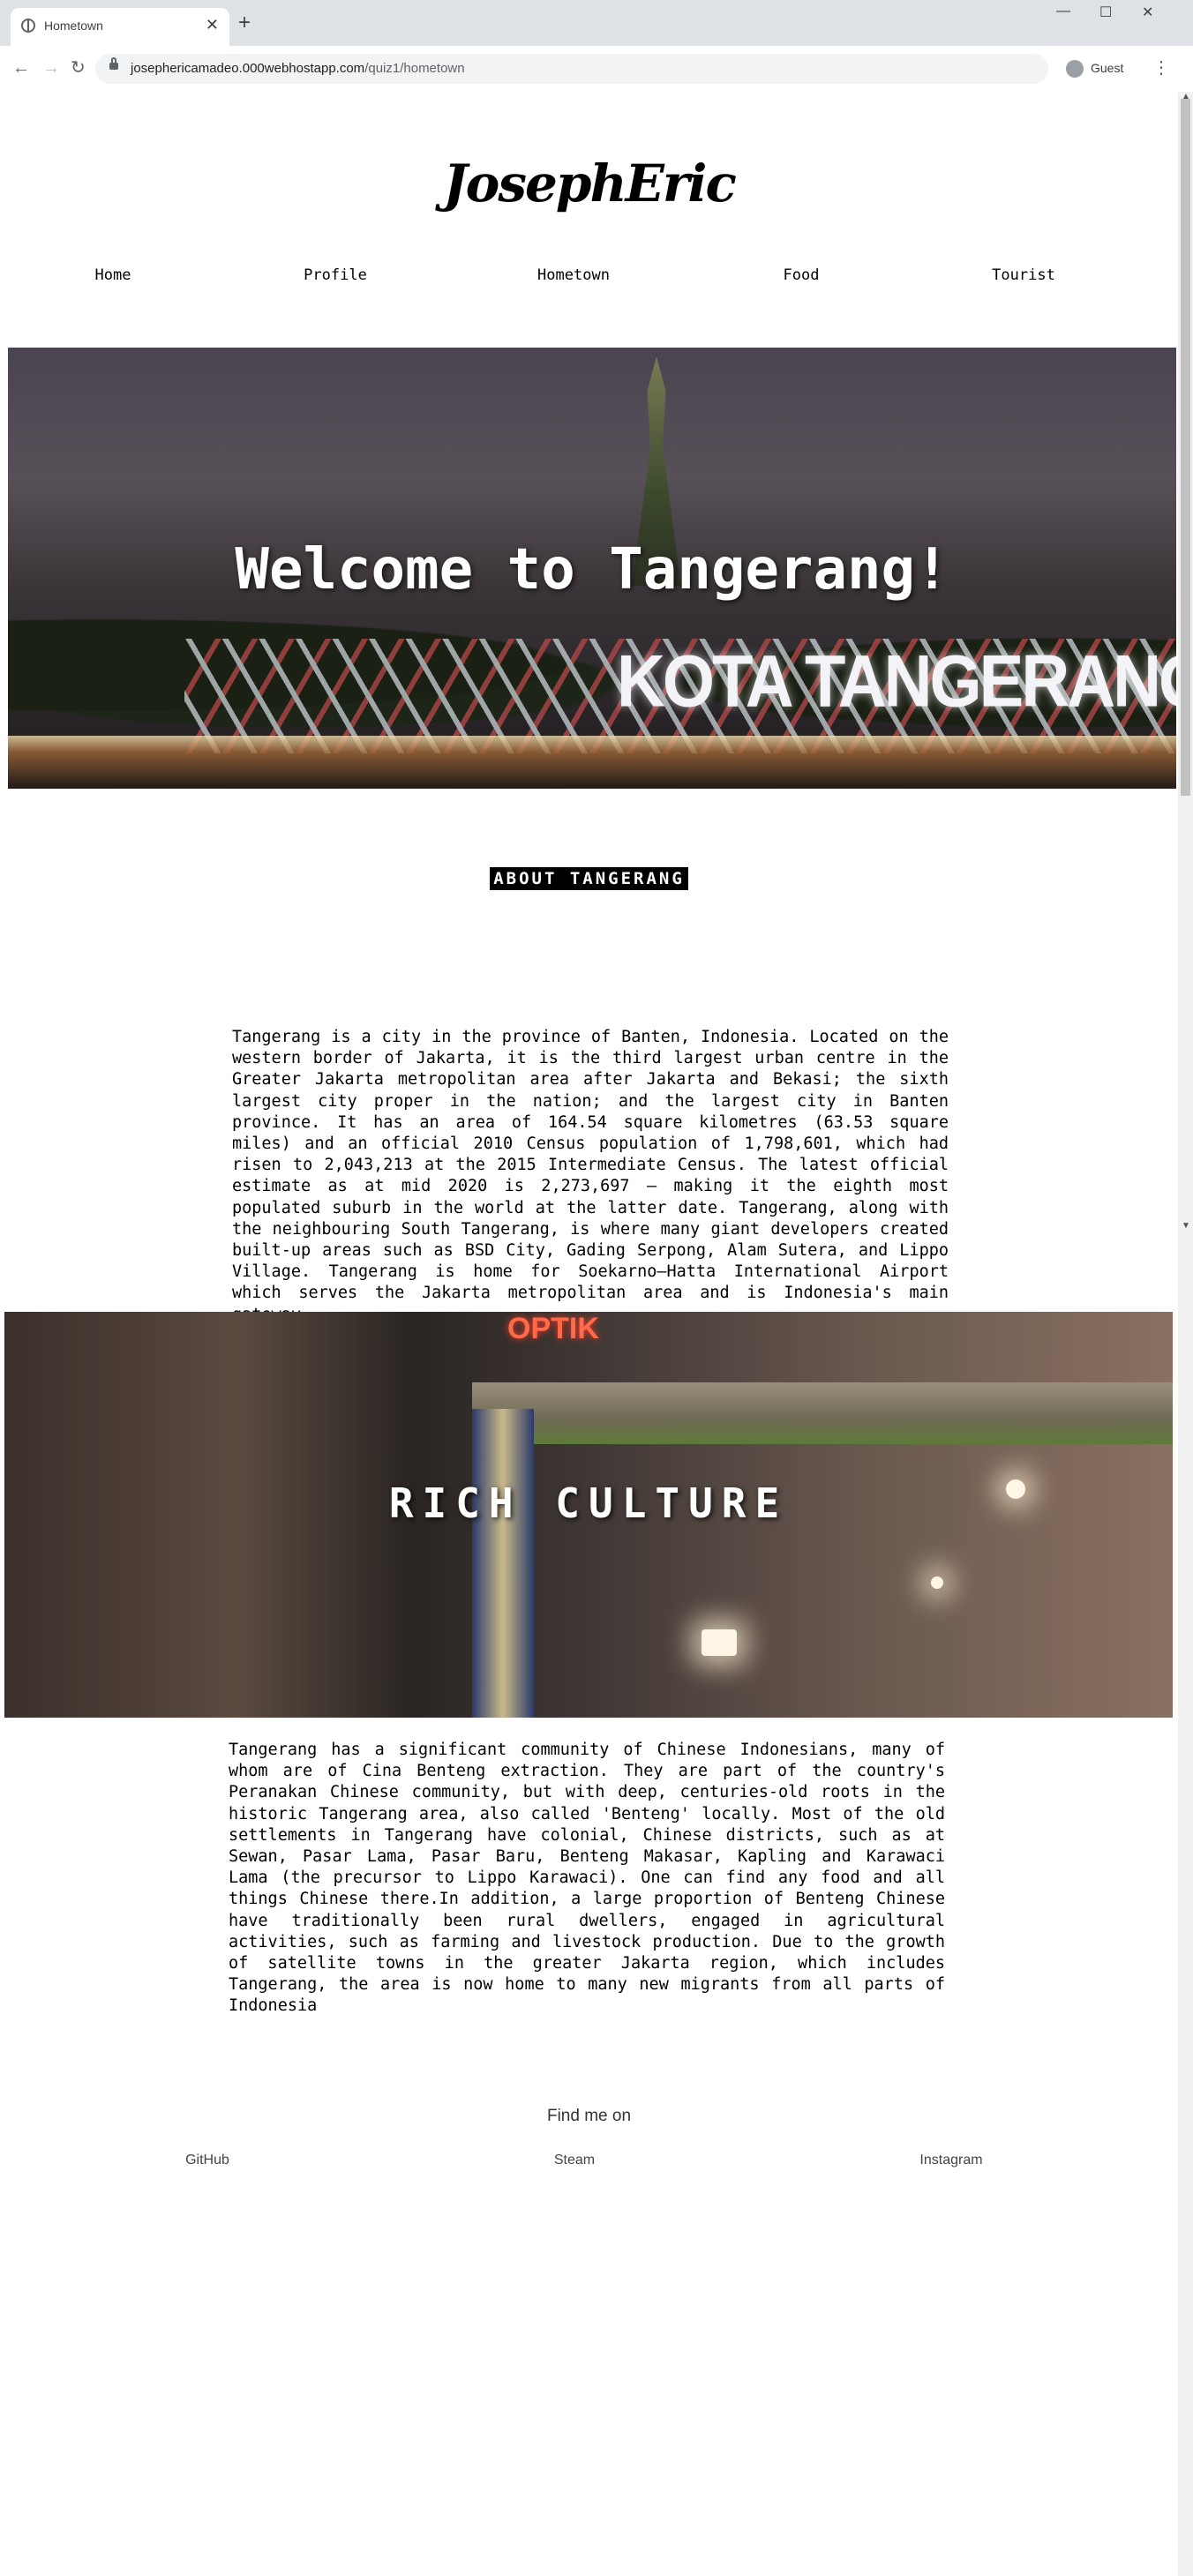 The height and width of the screenshot is (2576, 1193). Describe the element at coordinates (1186, 1226) in the screenshot. I see `scroll-down-arrow-icon: ▼` at that location.